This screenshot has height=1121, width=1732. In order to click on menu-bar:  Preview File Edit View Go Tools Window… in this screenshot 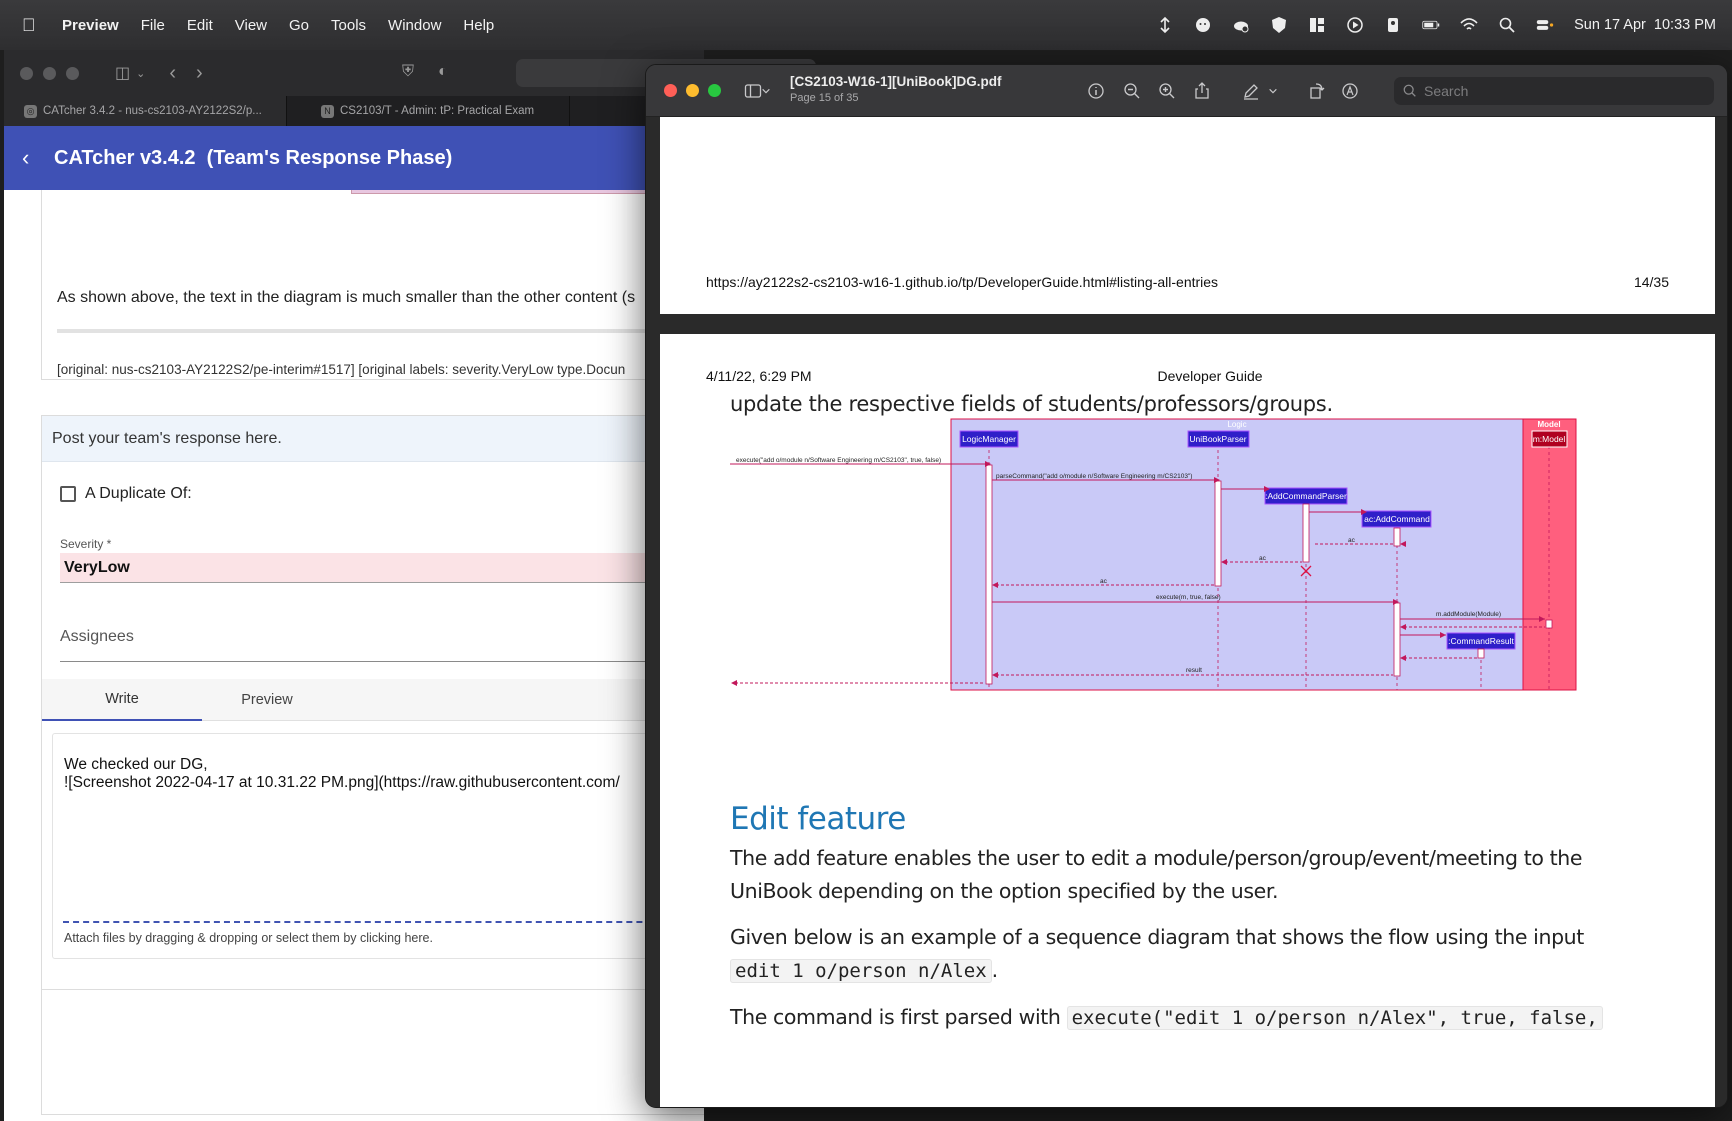, I will do `click(866, 25)`.